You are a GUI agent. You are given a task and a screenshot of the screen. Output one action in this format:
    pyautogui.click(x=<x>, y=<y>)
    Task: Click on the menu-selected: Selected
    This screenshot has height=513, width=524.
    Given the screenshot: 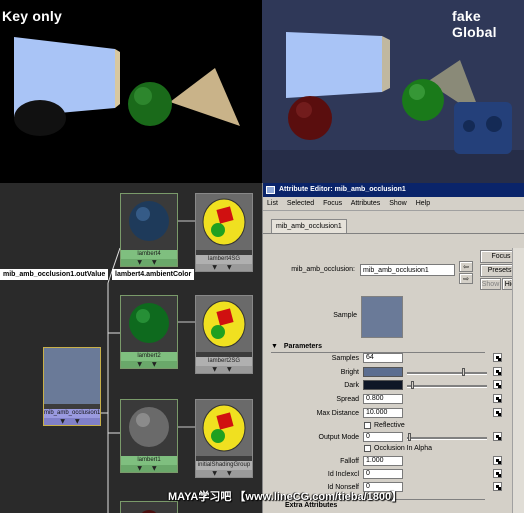 What is the action you would take?
    pyautogui.click(x=300, y=203)
    